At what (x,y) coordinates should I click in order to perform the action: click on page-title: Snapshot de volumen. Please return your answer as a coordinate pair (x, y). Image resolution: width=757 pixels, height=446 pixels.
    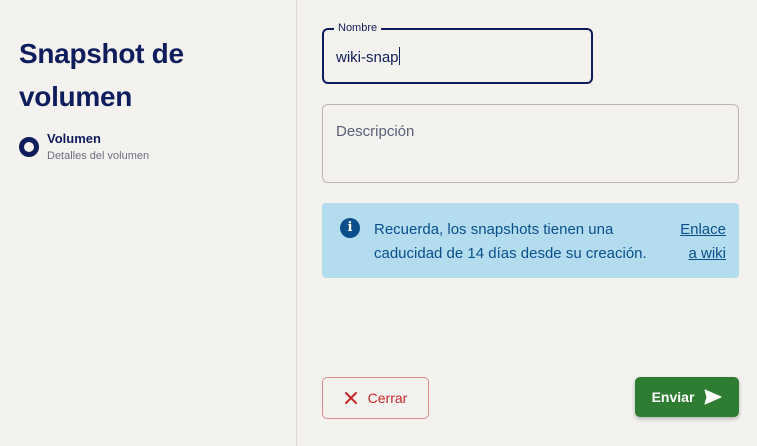
    Looking at the image, I should click on (101, 75).